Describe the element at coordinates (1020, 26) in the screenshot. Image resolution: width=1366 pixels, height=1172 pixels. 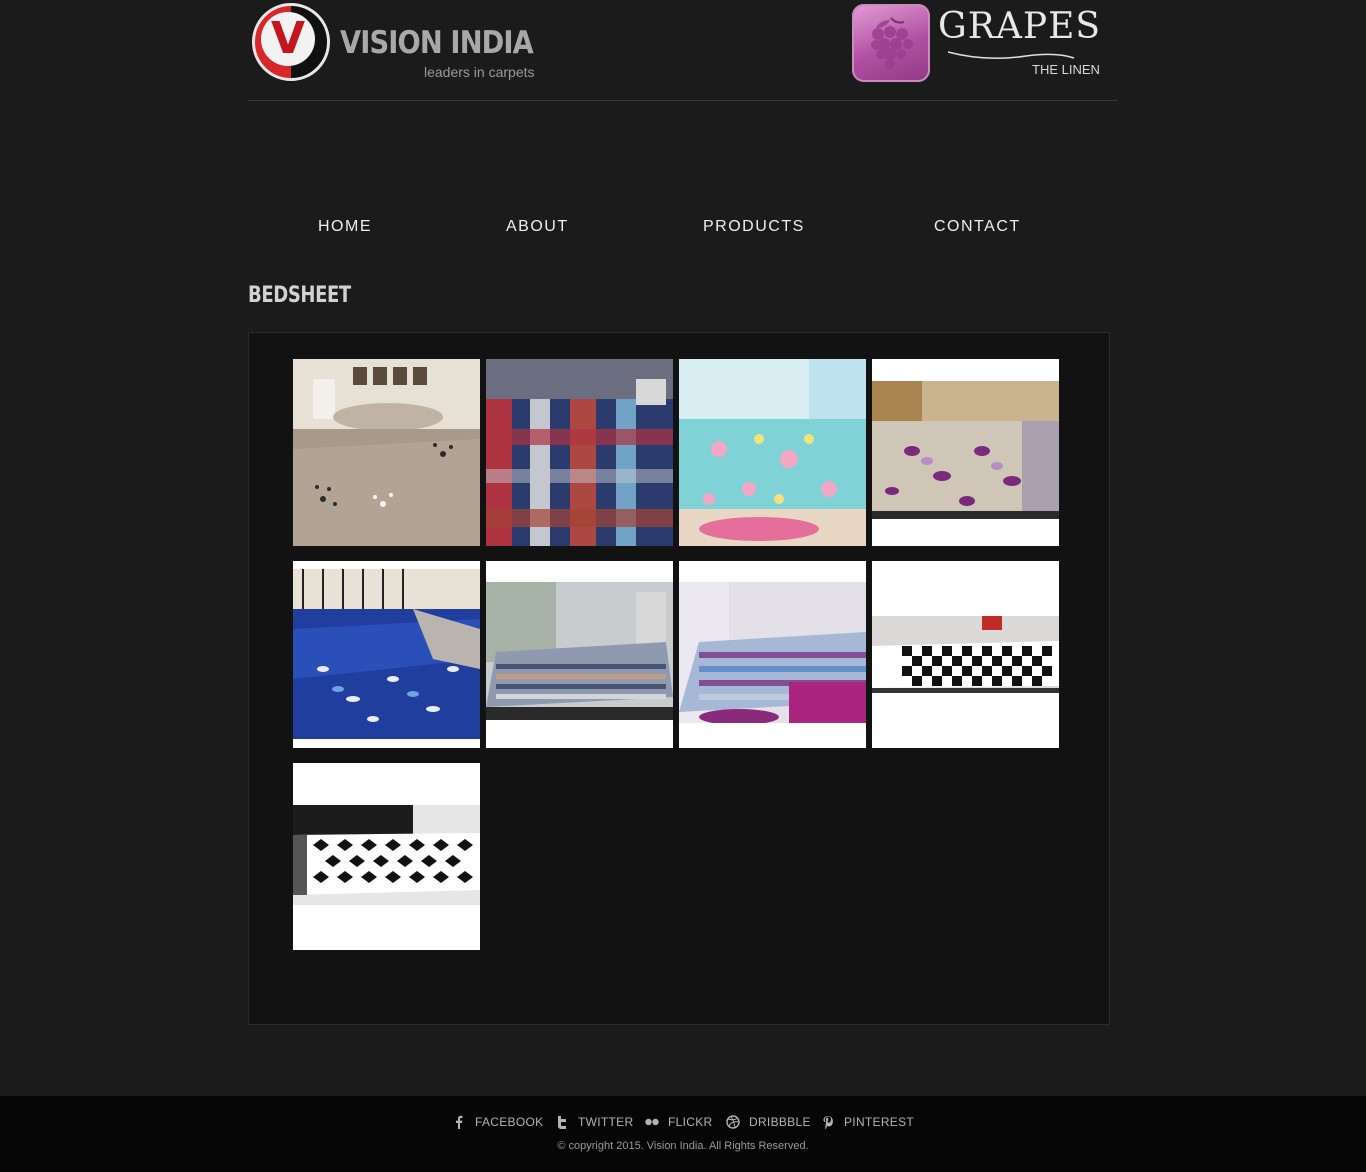
I see `partner-name: GRAPES` at that location.